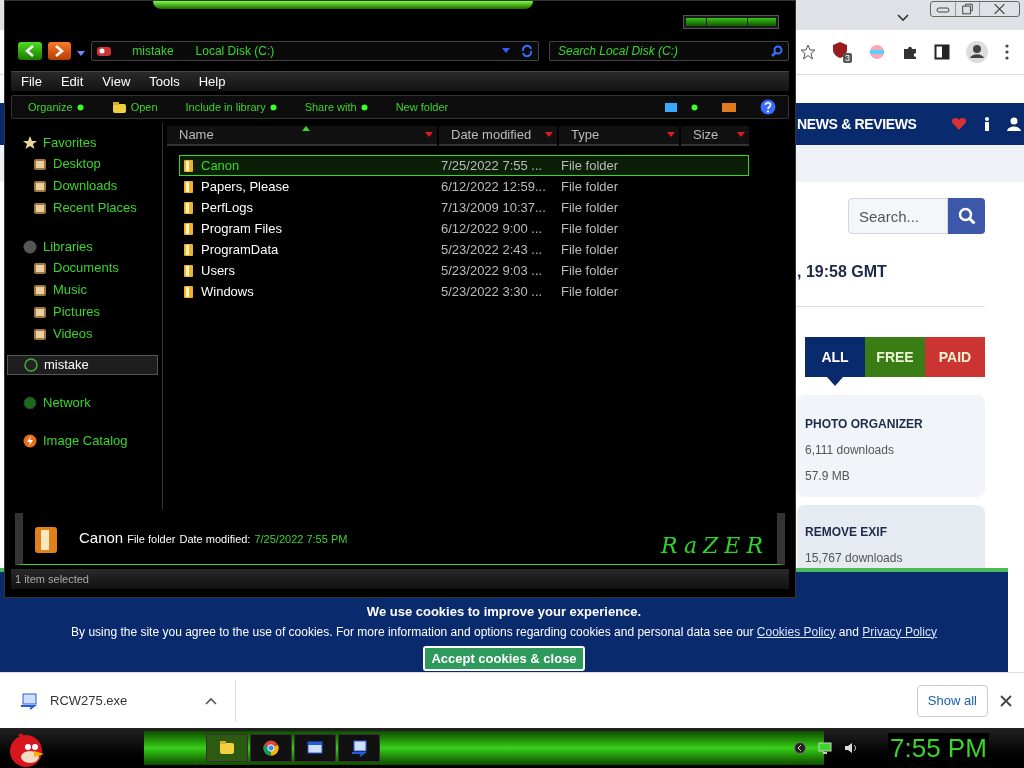 This screenshot has height=768, width=1024. I want to click on nav-item: Image Catalog, so click(86, 441).